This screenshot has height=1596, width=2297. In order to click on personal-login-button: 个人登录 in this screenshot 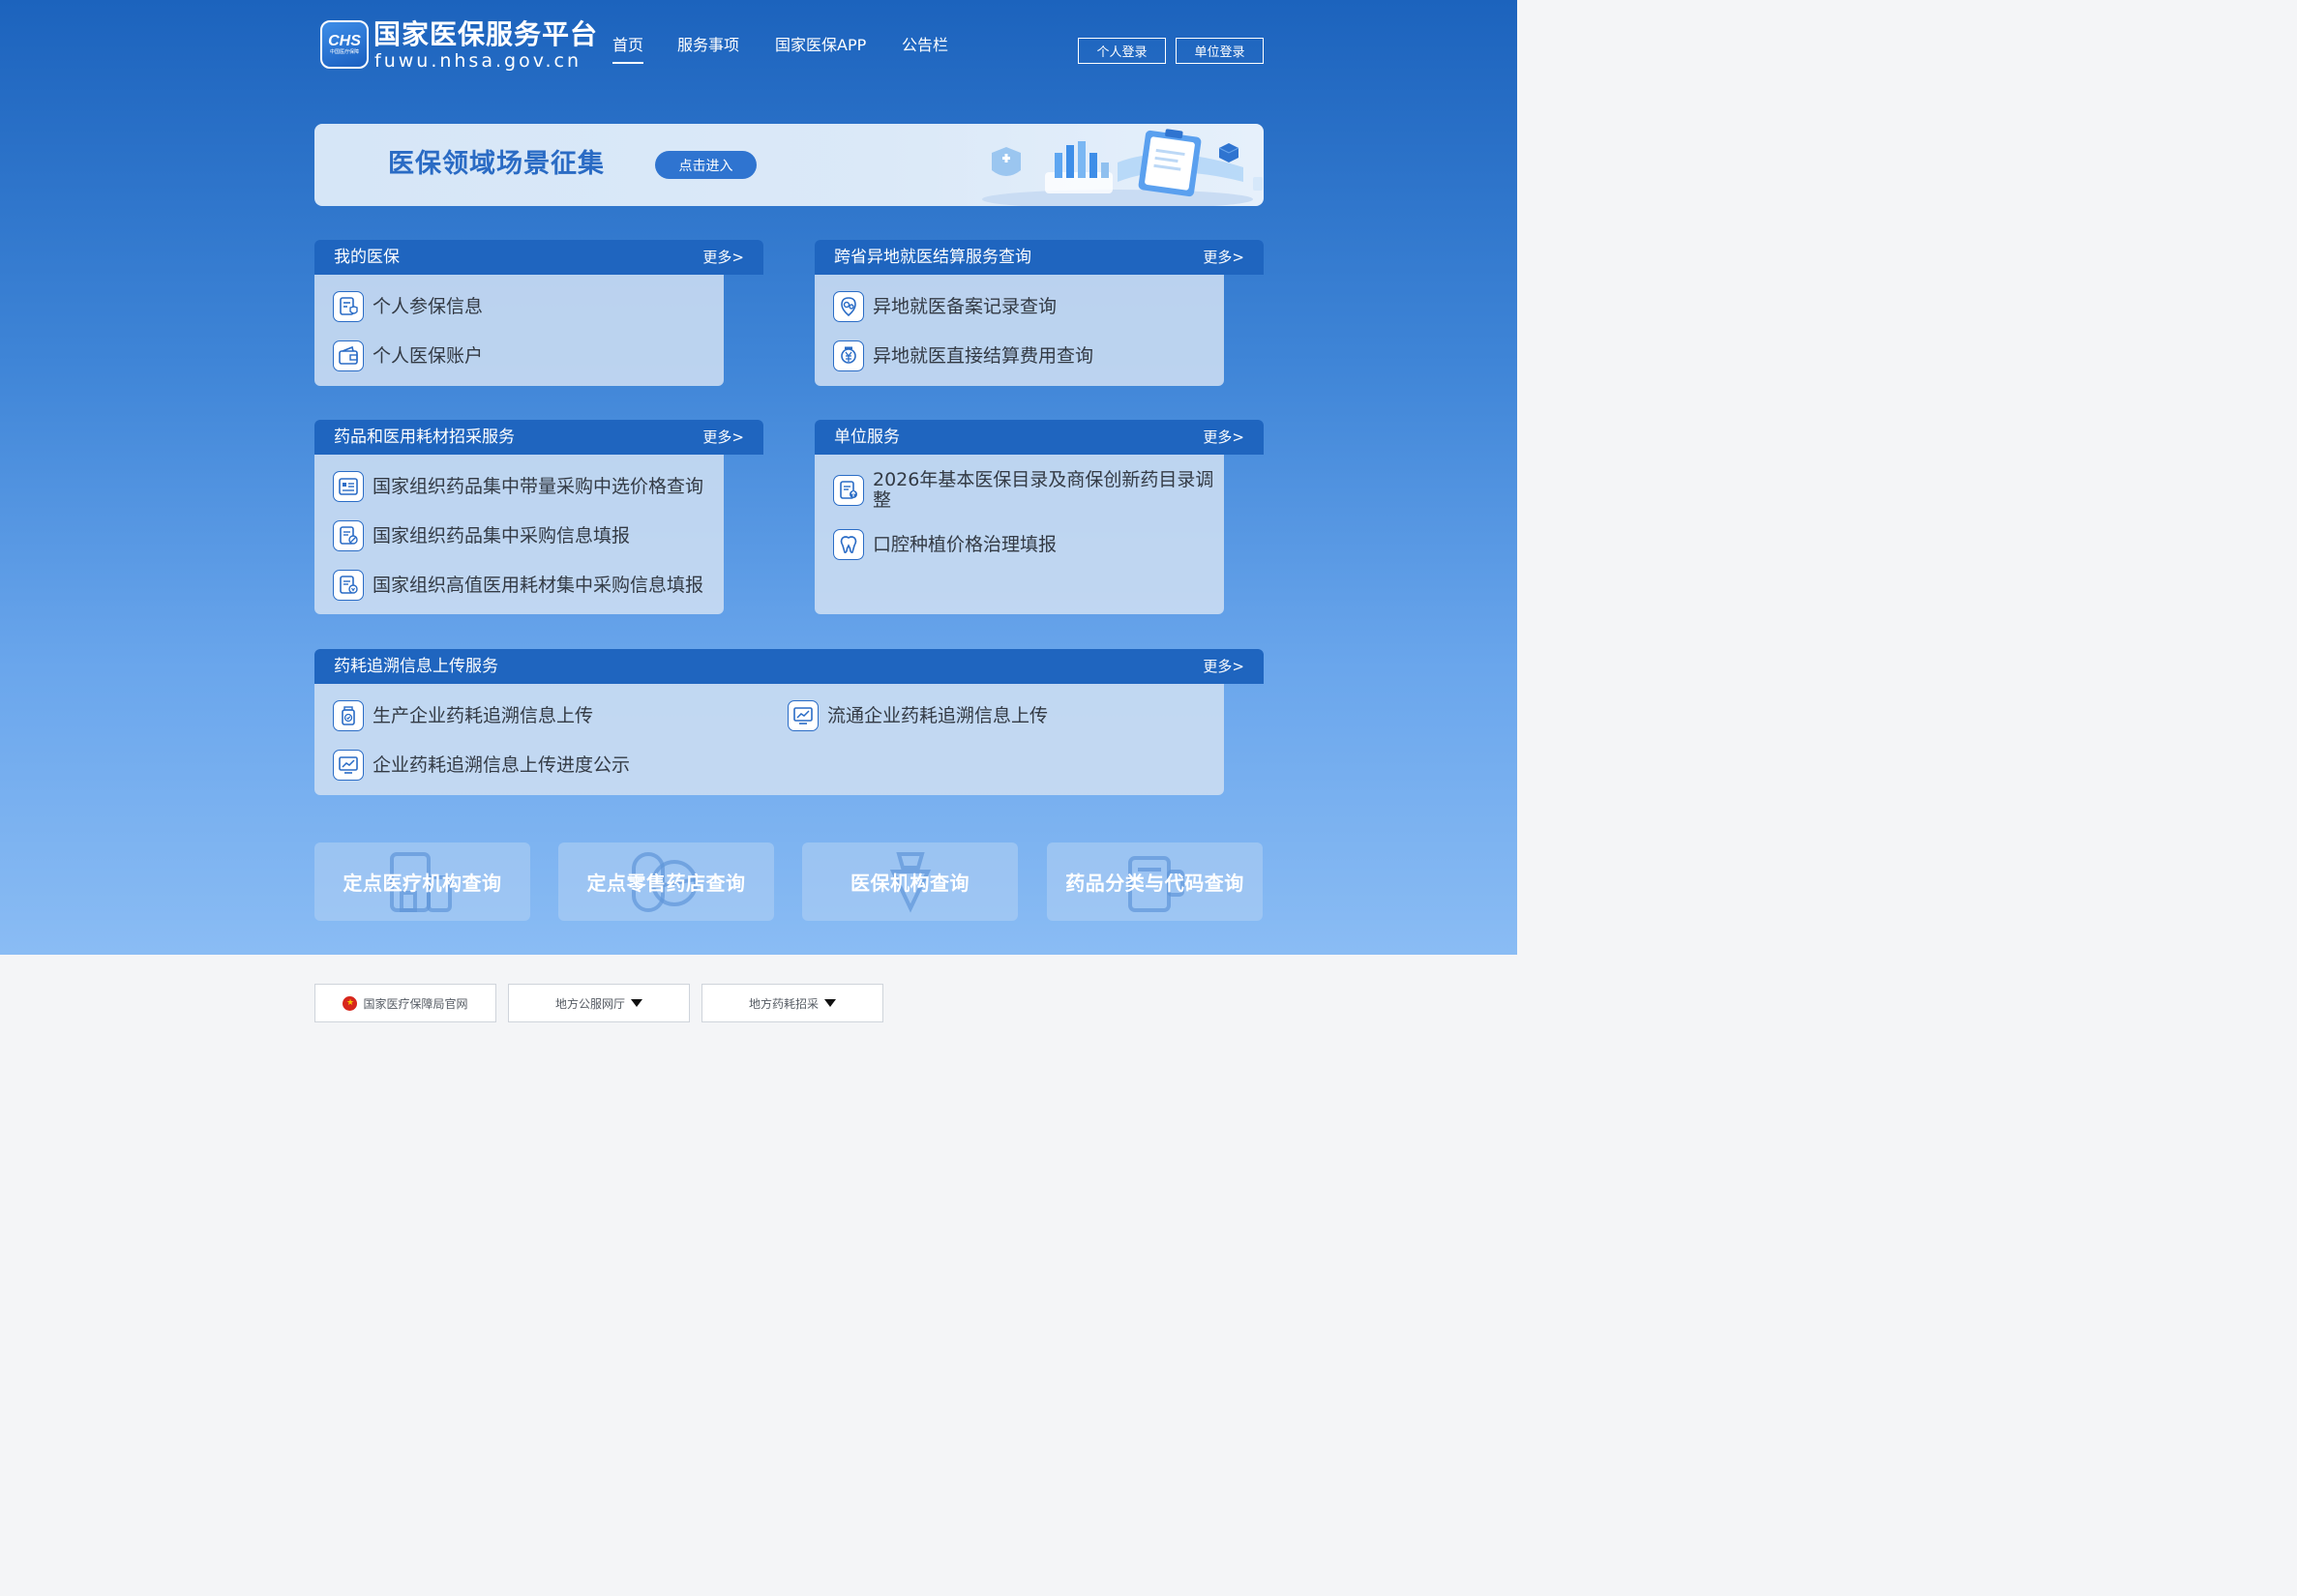, I will do `click(1122, 51)`.